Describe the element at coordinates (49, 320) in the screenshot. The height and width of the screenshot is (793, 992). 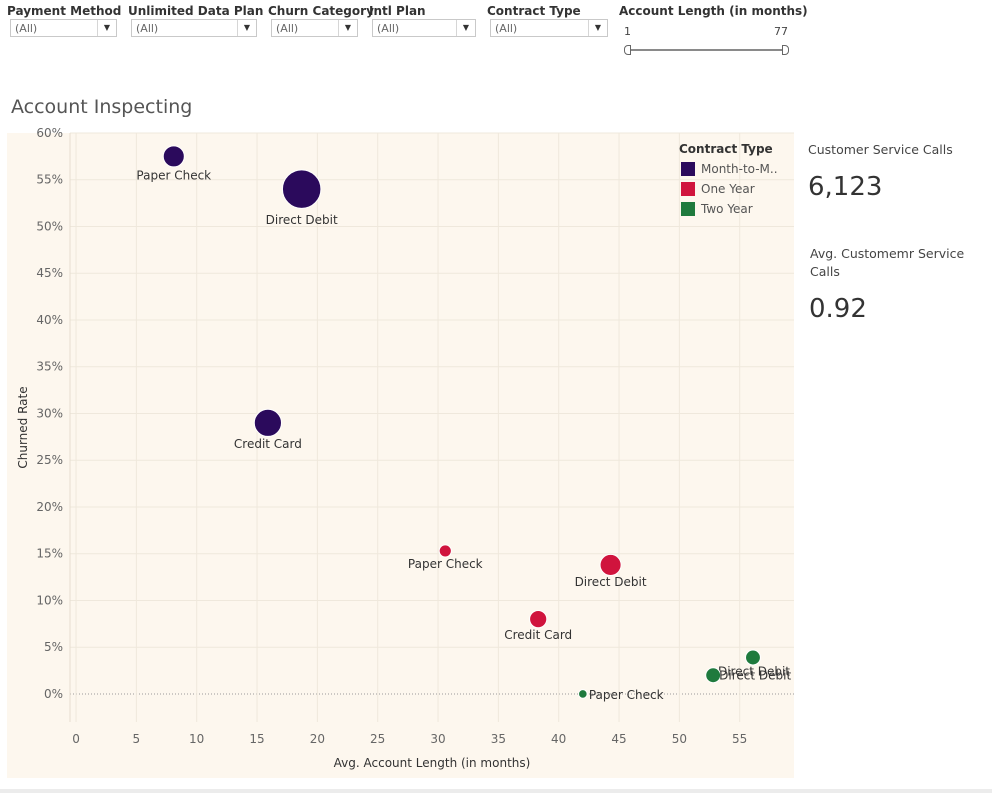
I see `y-tick-label: 40%` at that location.